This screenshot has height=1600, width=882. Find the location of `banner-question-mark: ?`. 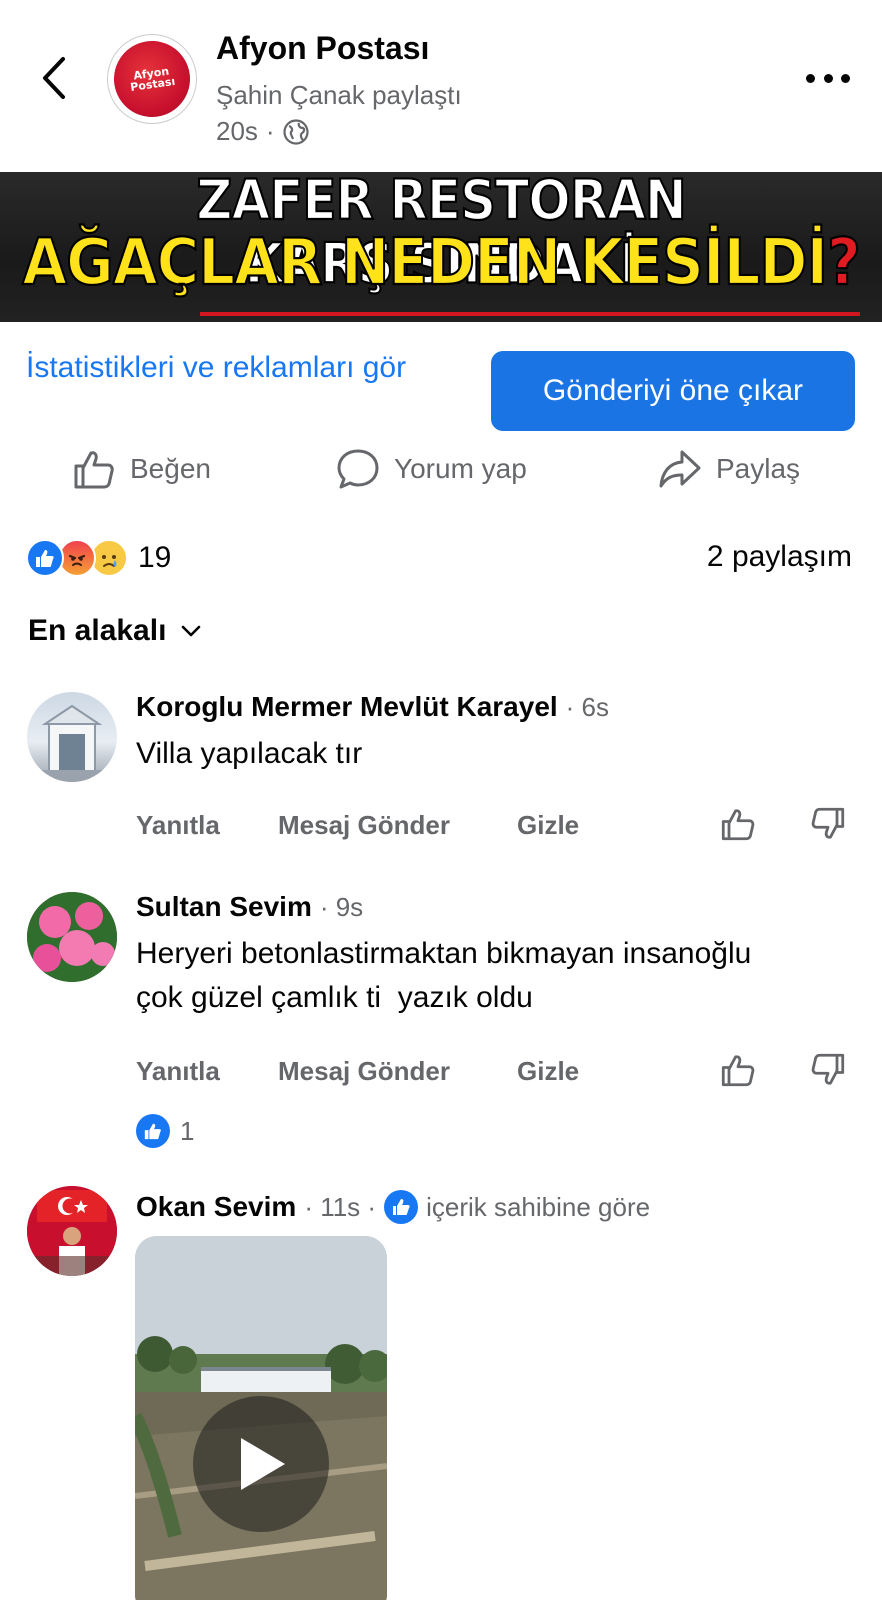

banner-question-mark: ? is located at coordinates (844, 262).